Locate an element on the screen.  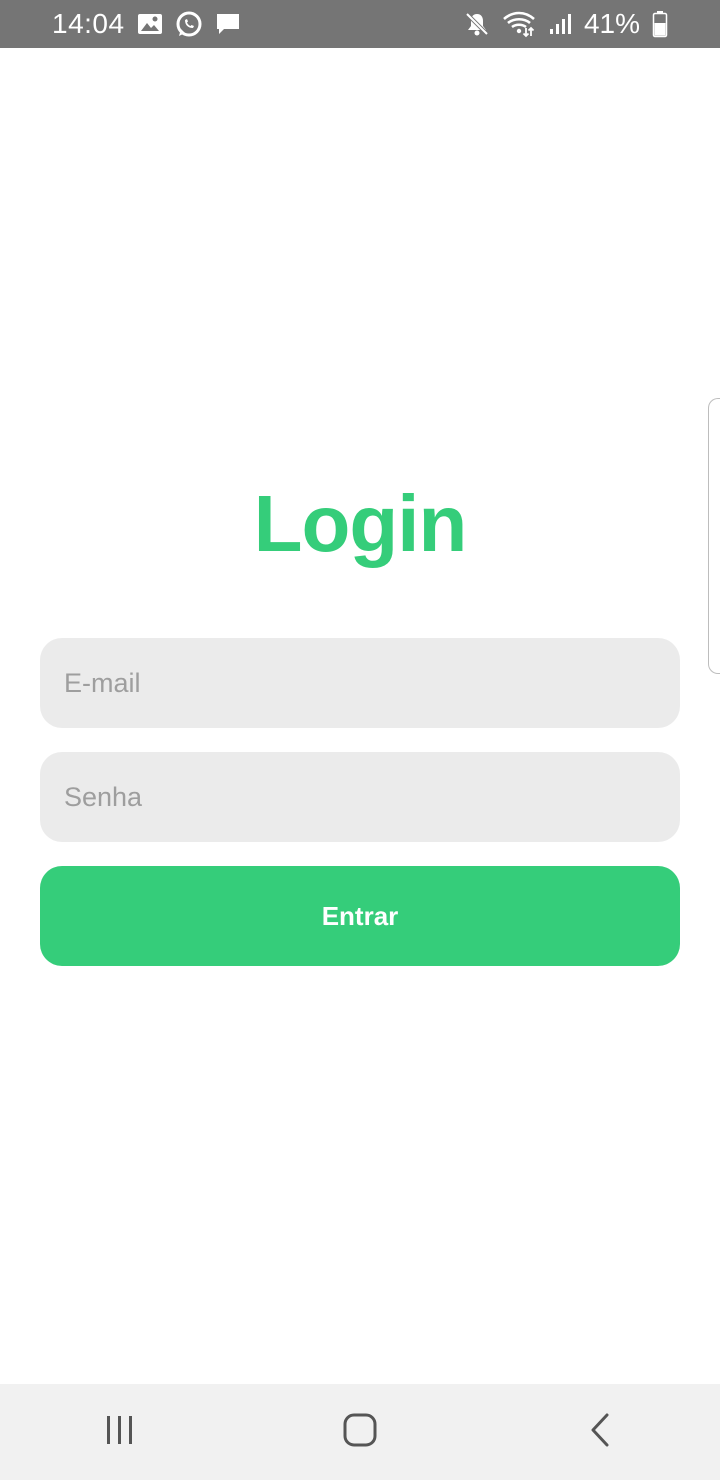
battery-percent: 41% is located at coordinates (611, 23).